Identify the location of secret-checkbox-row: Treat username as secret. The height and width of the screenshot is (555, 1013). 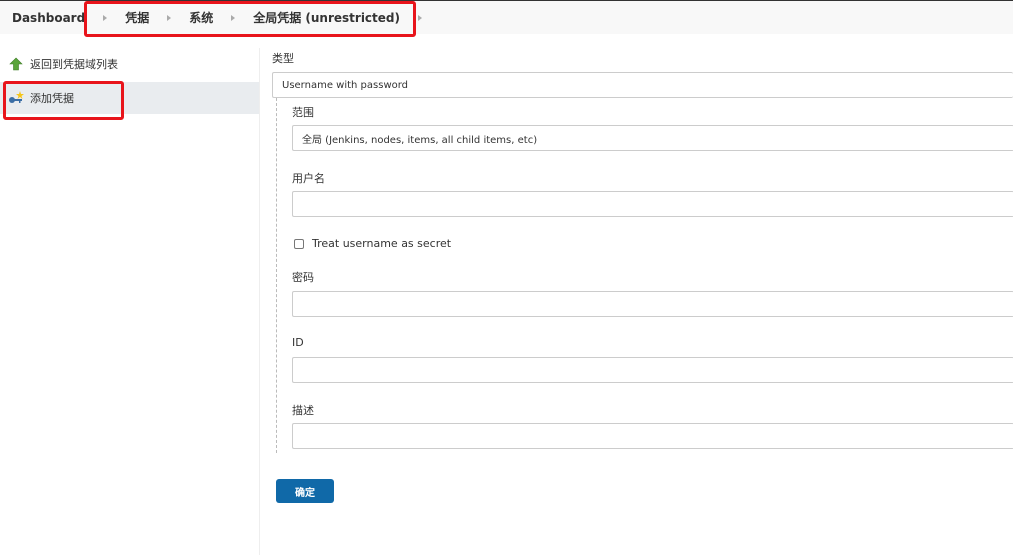
(372, 243).